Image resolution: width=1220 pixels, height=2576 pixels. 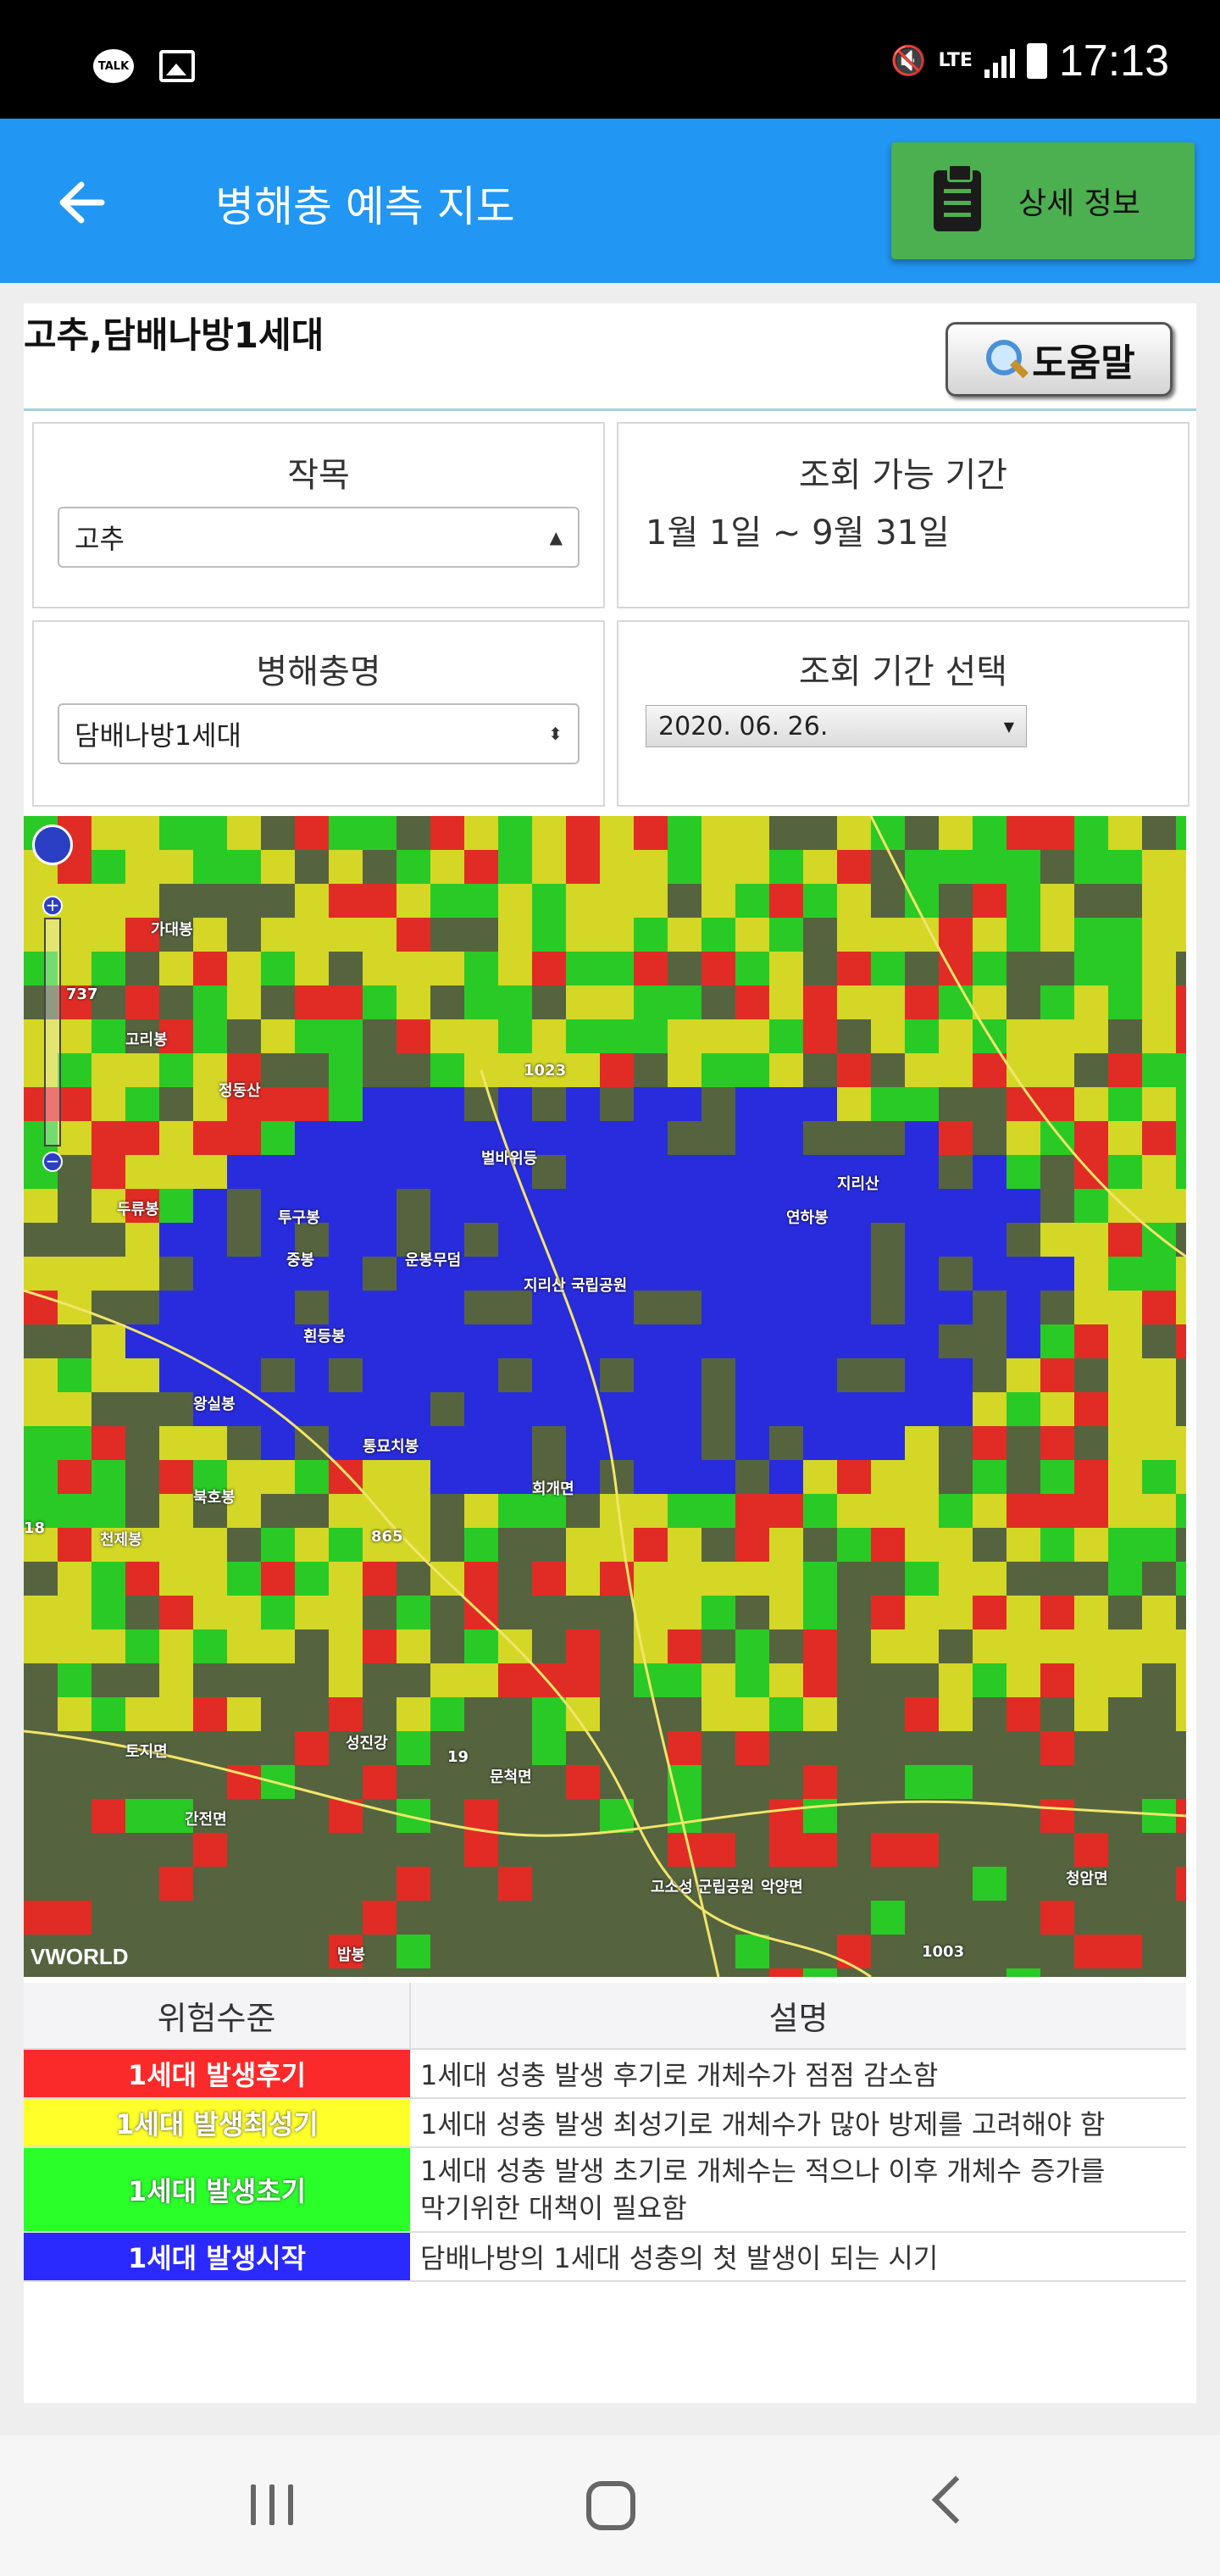 I want to click on date-select: 2020. 06. 26. ▼, so click(x=836, y=726).